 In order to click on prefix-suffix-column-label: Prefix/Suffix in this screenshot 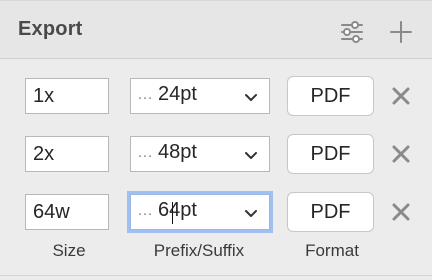, I will do `click(199, 250)`.